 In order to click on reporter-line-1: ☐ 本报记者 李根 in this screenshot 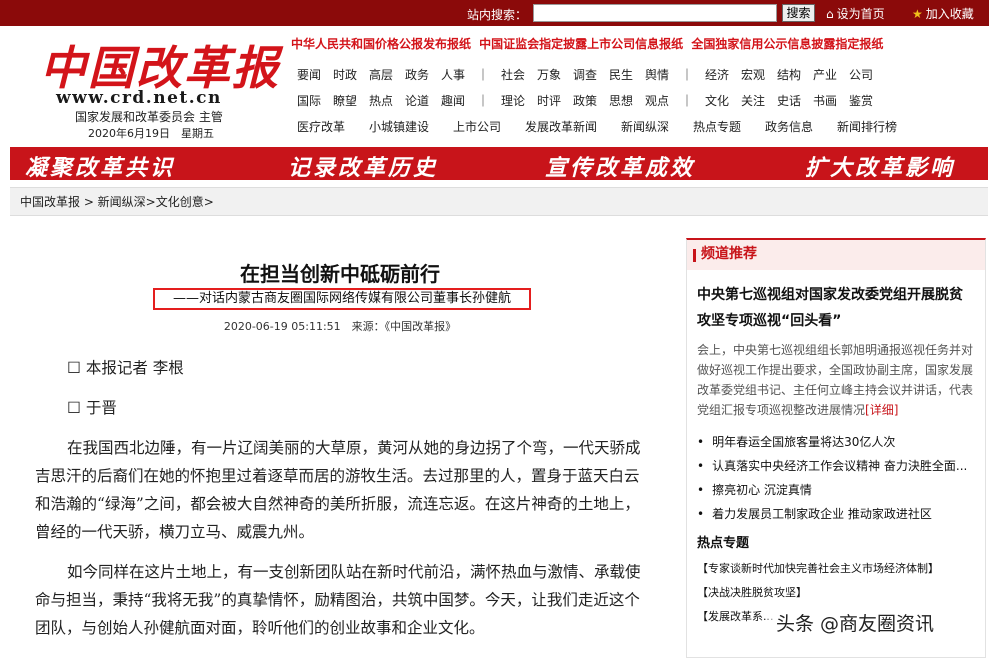, I will do `click(125, 368)`.